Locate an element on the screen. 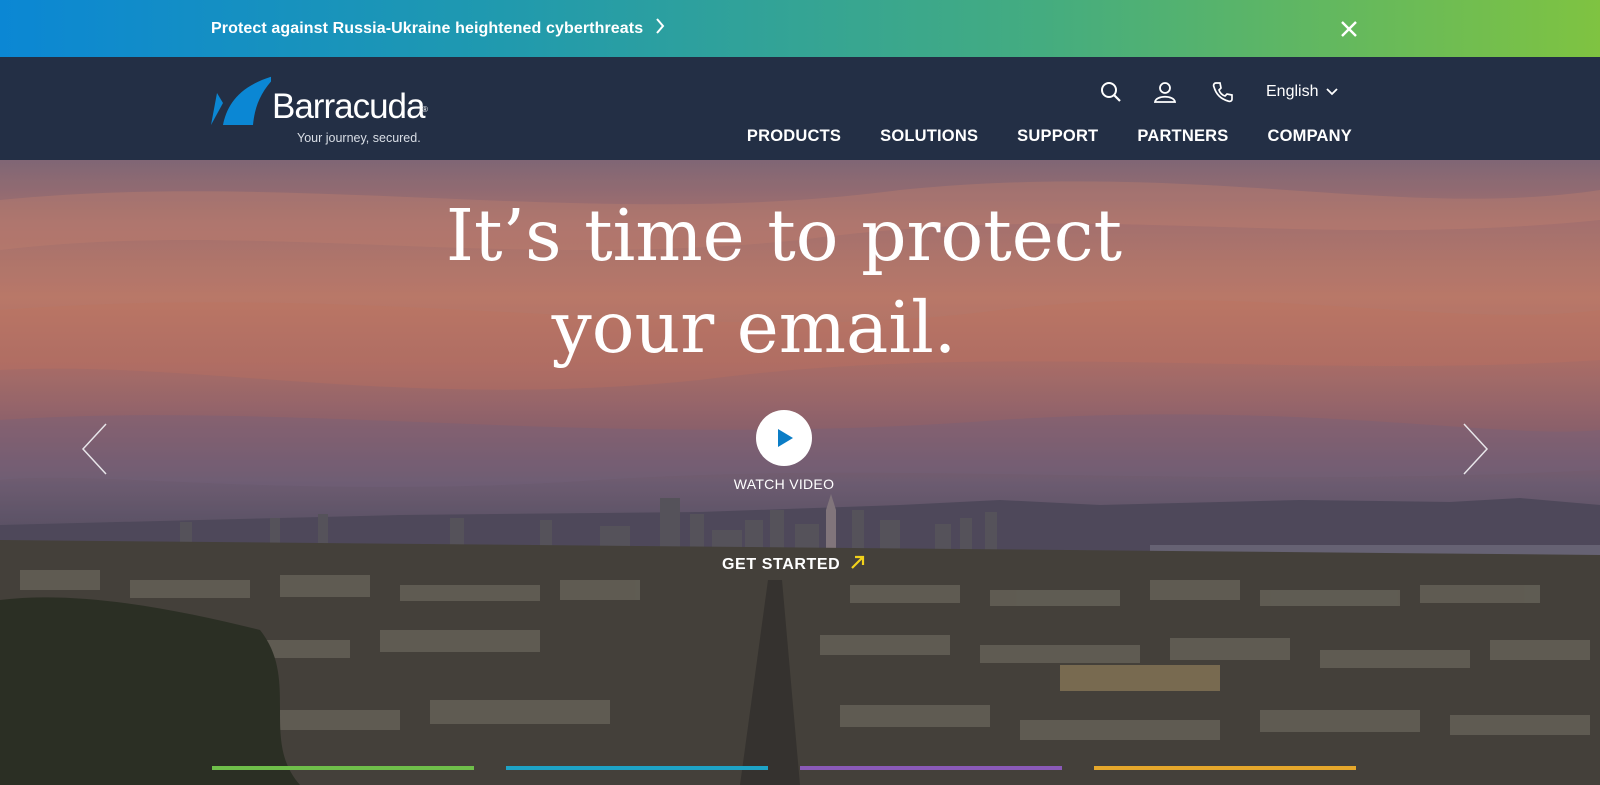  tab-indicator-green is located at coordinates (343, 768).